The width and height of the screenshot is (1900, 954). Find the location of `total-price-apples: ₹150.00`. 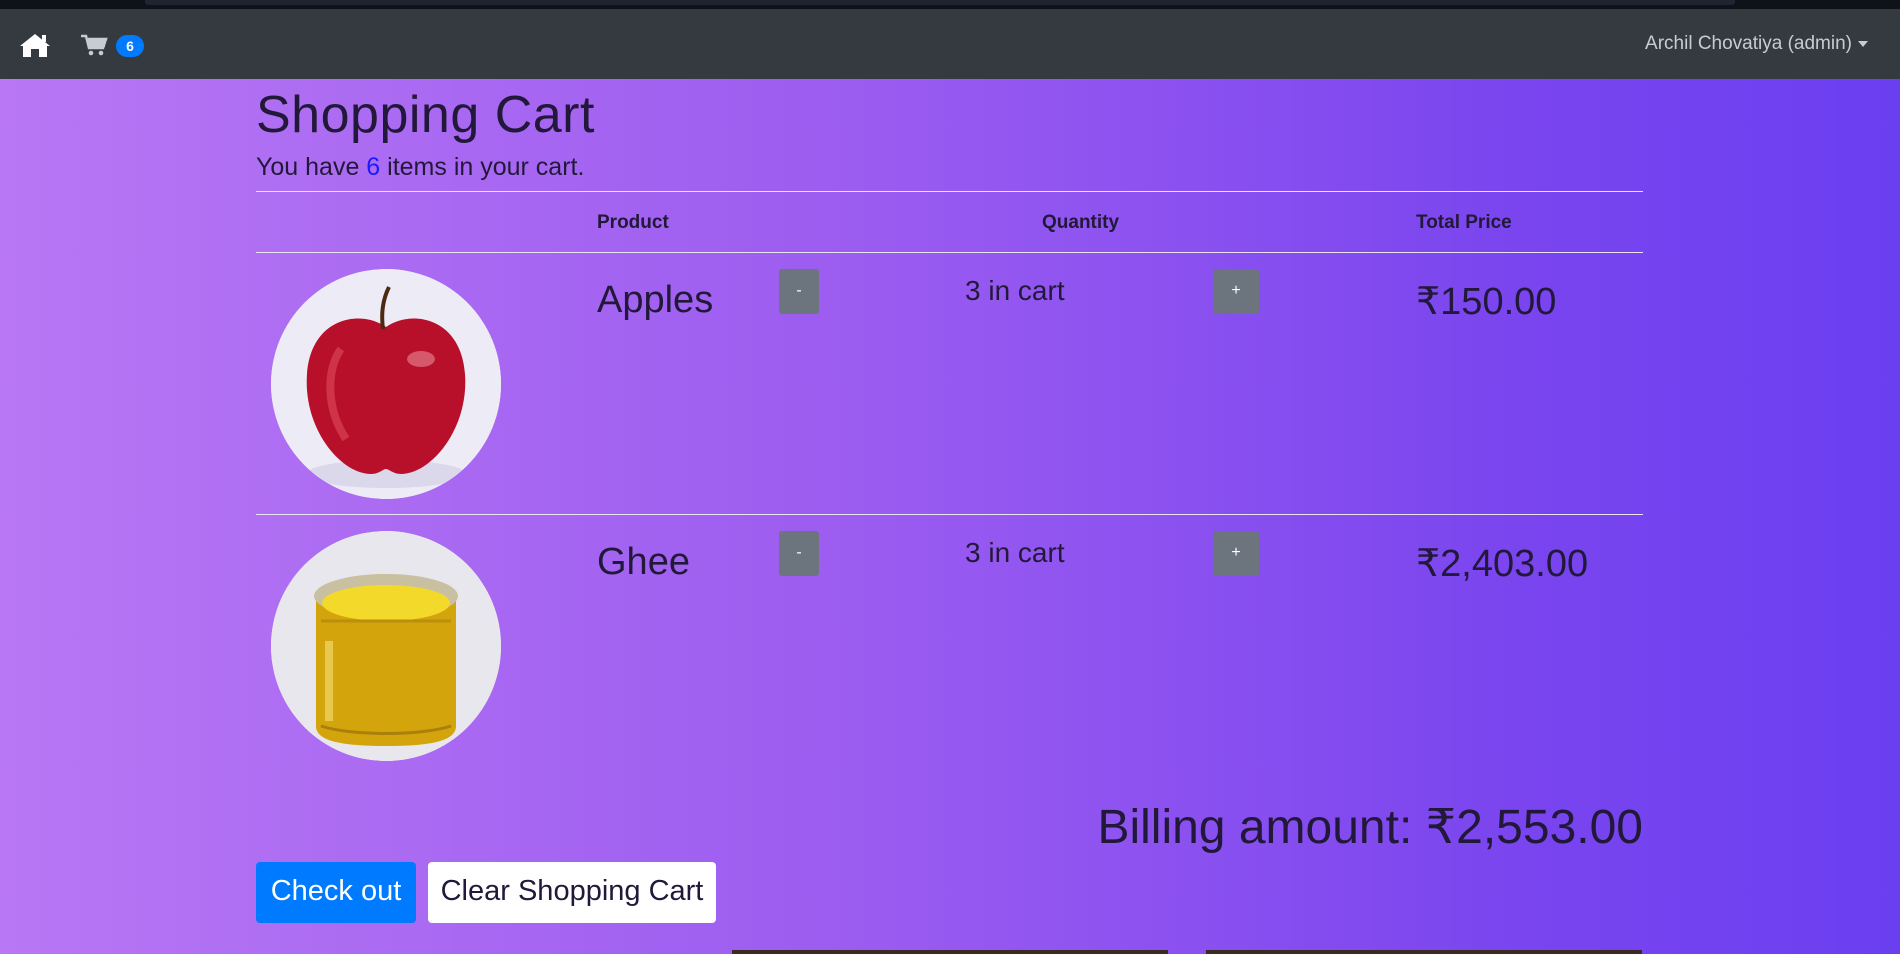

total-price-apples: ₹150.00 is located at coordinates (1486, 302).